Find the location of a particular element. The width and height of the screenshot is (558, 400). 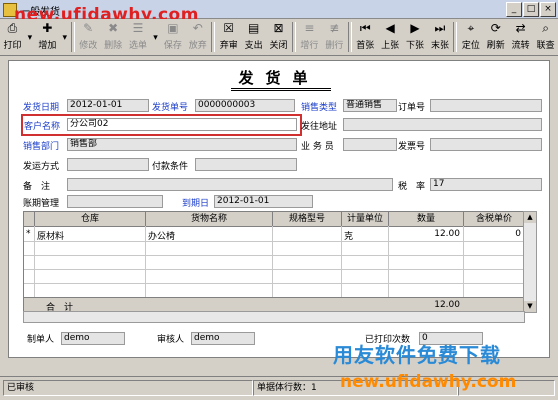

col-header-price: 含税单价 is located at coordinates (494, 219).